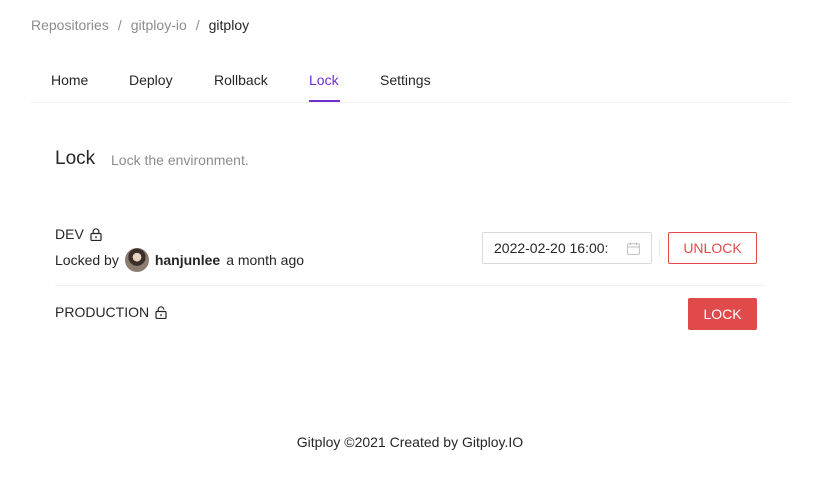 Image resolution: width=820 pixels, height=484 pixels. Describe the element at coordinates (265, 260) in the screenshot. I see `locked-time-ago: a month ago` at that location.